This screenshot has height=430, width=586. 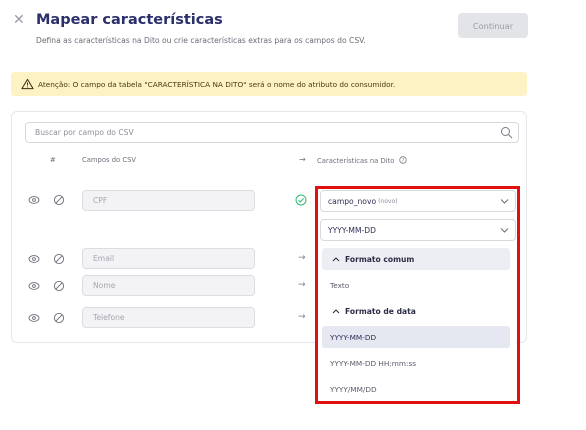 I want to click on group-formato-data: Formato de data, so click(x=416, y=311).